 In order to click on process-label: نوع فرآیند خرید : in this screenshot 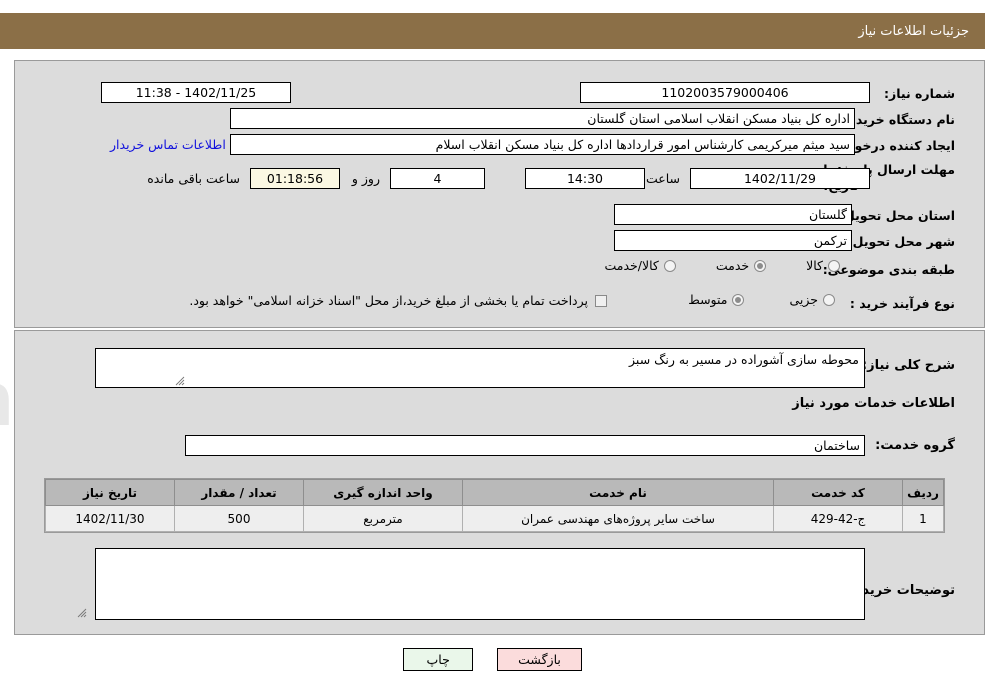, I will do `click(902, 303)`.